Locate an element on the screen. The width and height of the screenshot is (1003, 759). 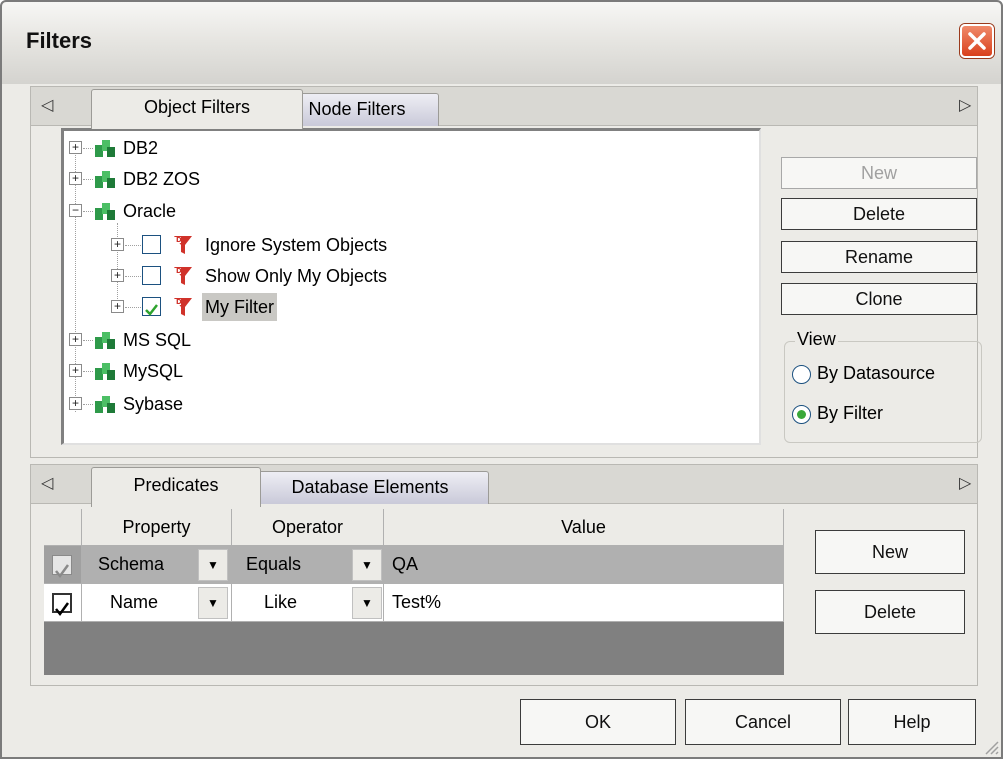
delete-predicate-button: Delete is located at coordinates (890, 612).